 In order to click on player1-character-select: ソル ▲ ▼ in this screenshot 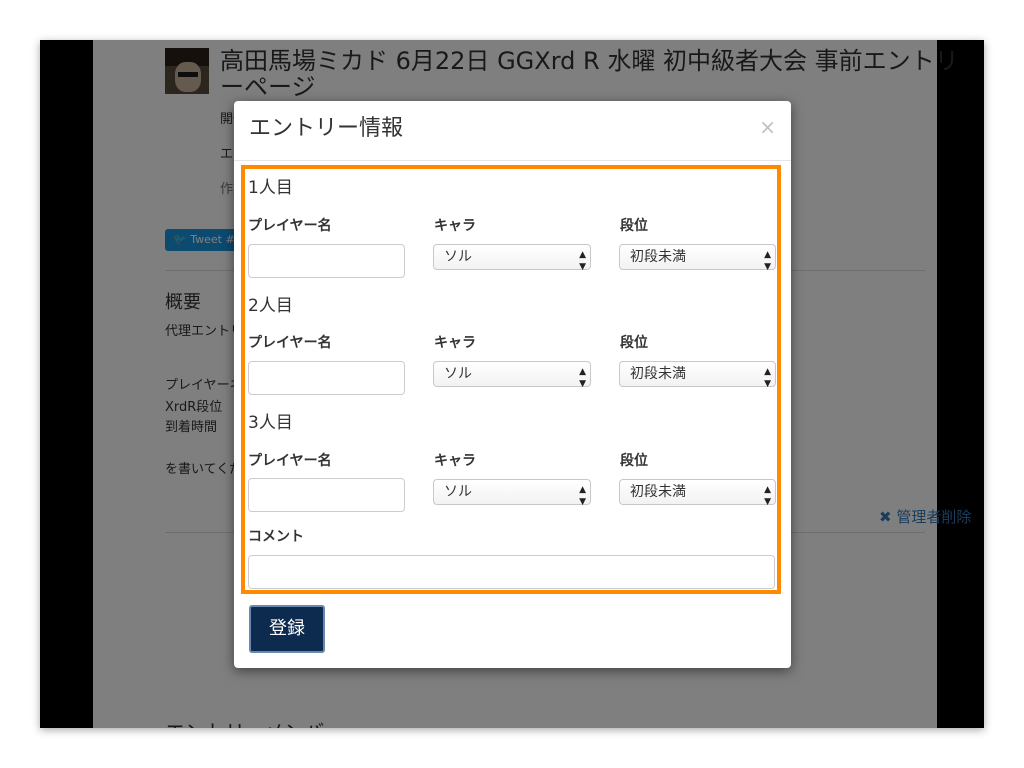, I will do `click(512, 258)`.